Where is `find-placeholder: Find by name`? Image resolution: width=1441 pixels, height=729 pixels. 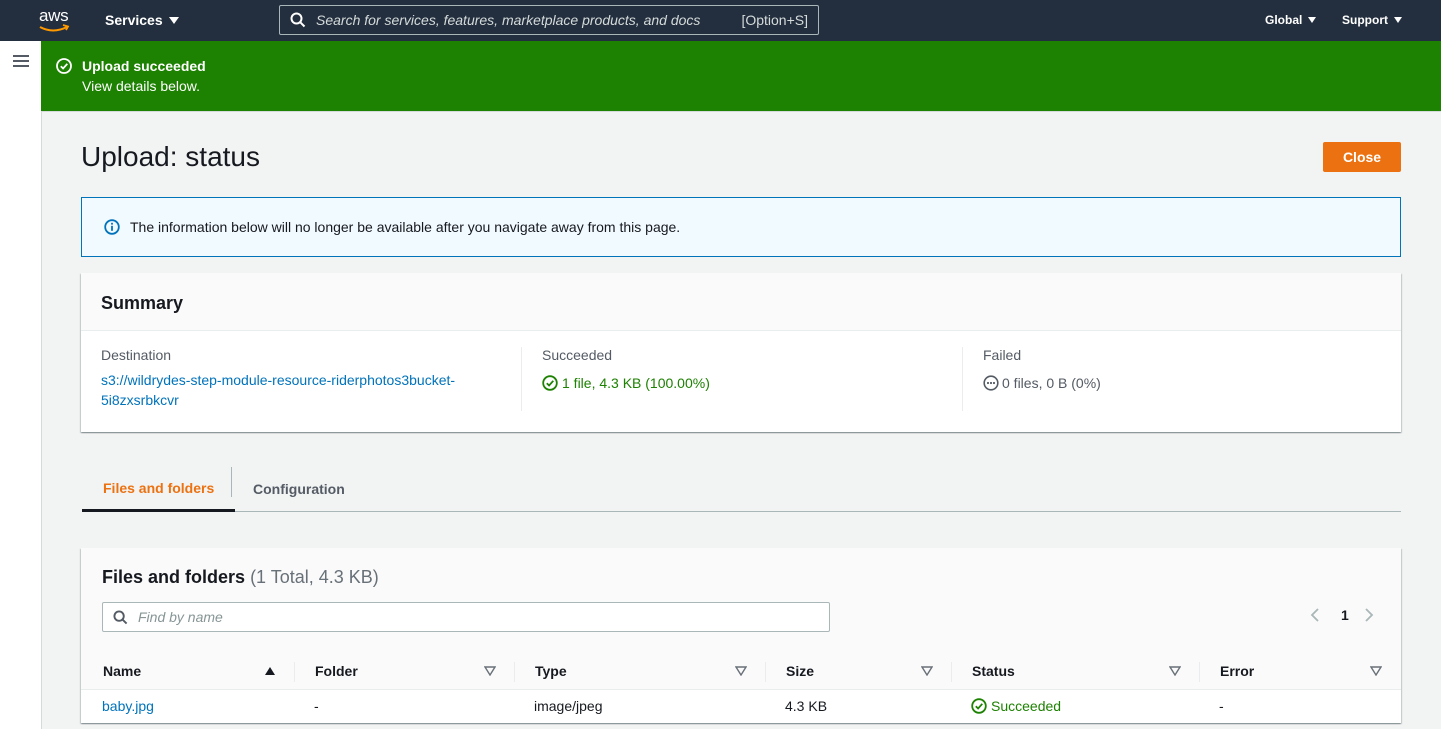 find-placeholder: Find by name is located at coordinates (180, 617).